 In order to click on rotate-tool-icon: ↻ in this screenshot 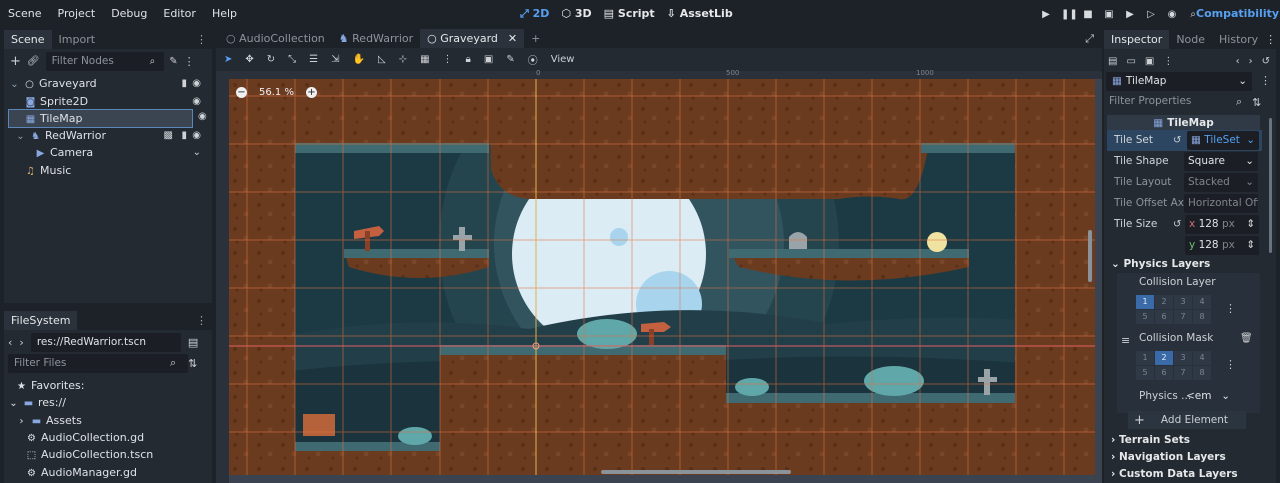, I will do `click(271, 59)`.